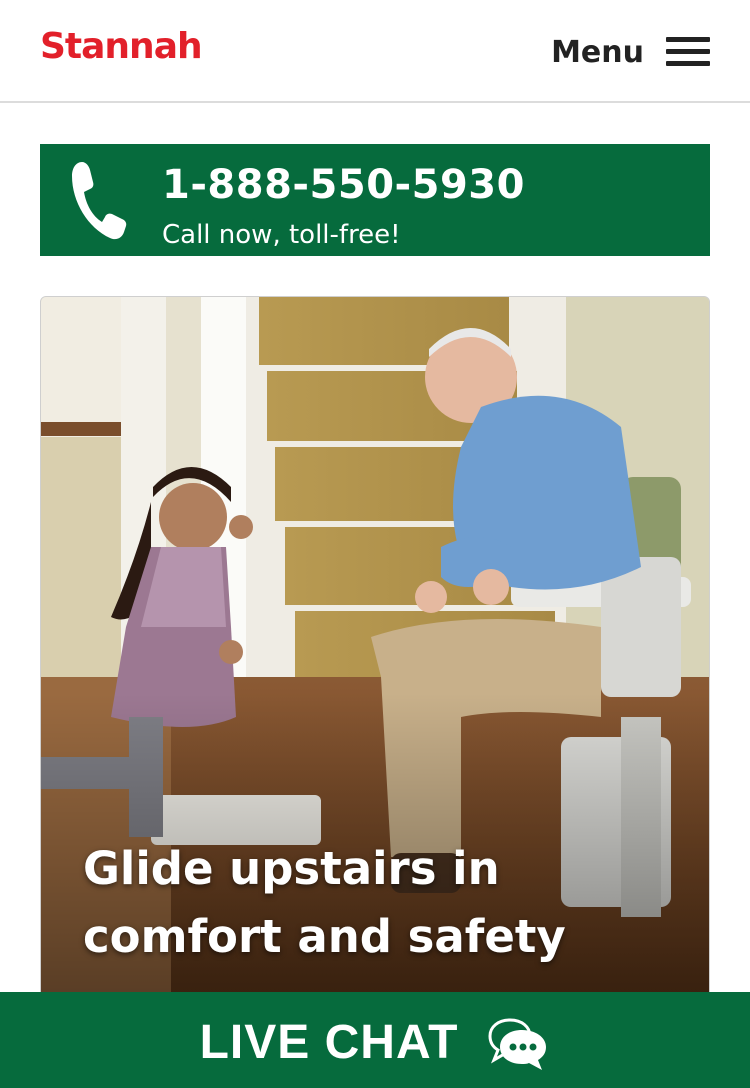  I want to click on hamburger-icon, so click(688, 52).